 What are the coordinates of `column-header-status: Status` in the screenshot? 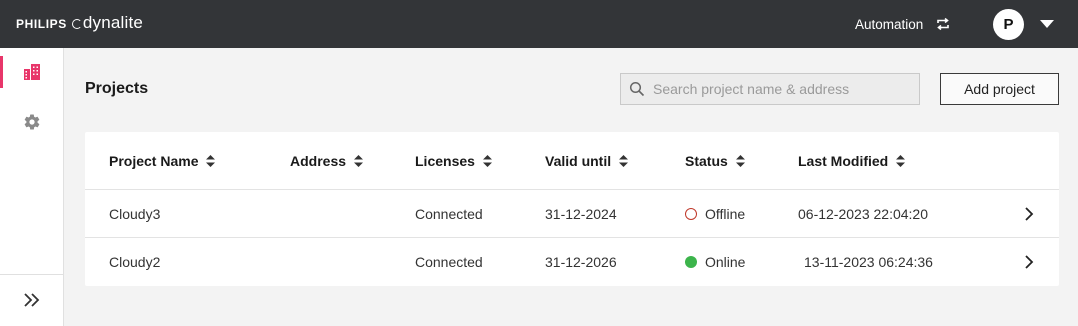 It's located at (715, 161).